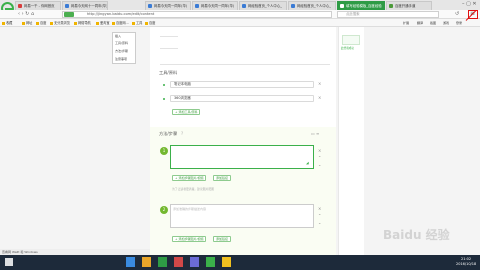  I want to click on step2-placeholder: 添加准确的步骤描述内容, so click(190, 209).